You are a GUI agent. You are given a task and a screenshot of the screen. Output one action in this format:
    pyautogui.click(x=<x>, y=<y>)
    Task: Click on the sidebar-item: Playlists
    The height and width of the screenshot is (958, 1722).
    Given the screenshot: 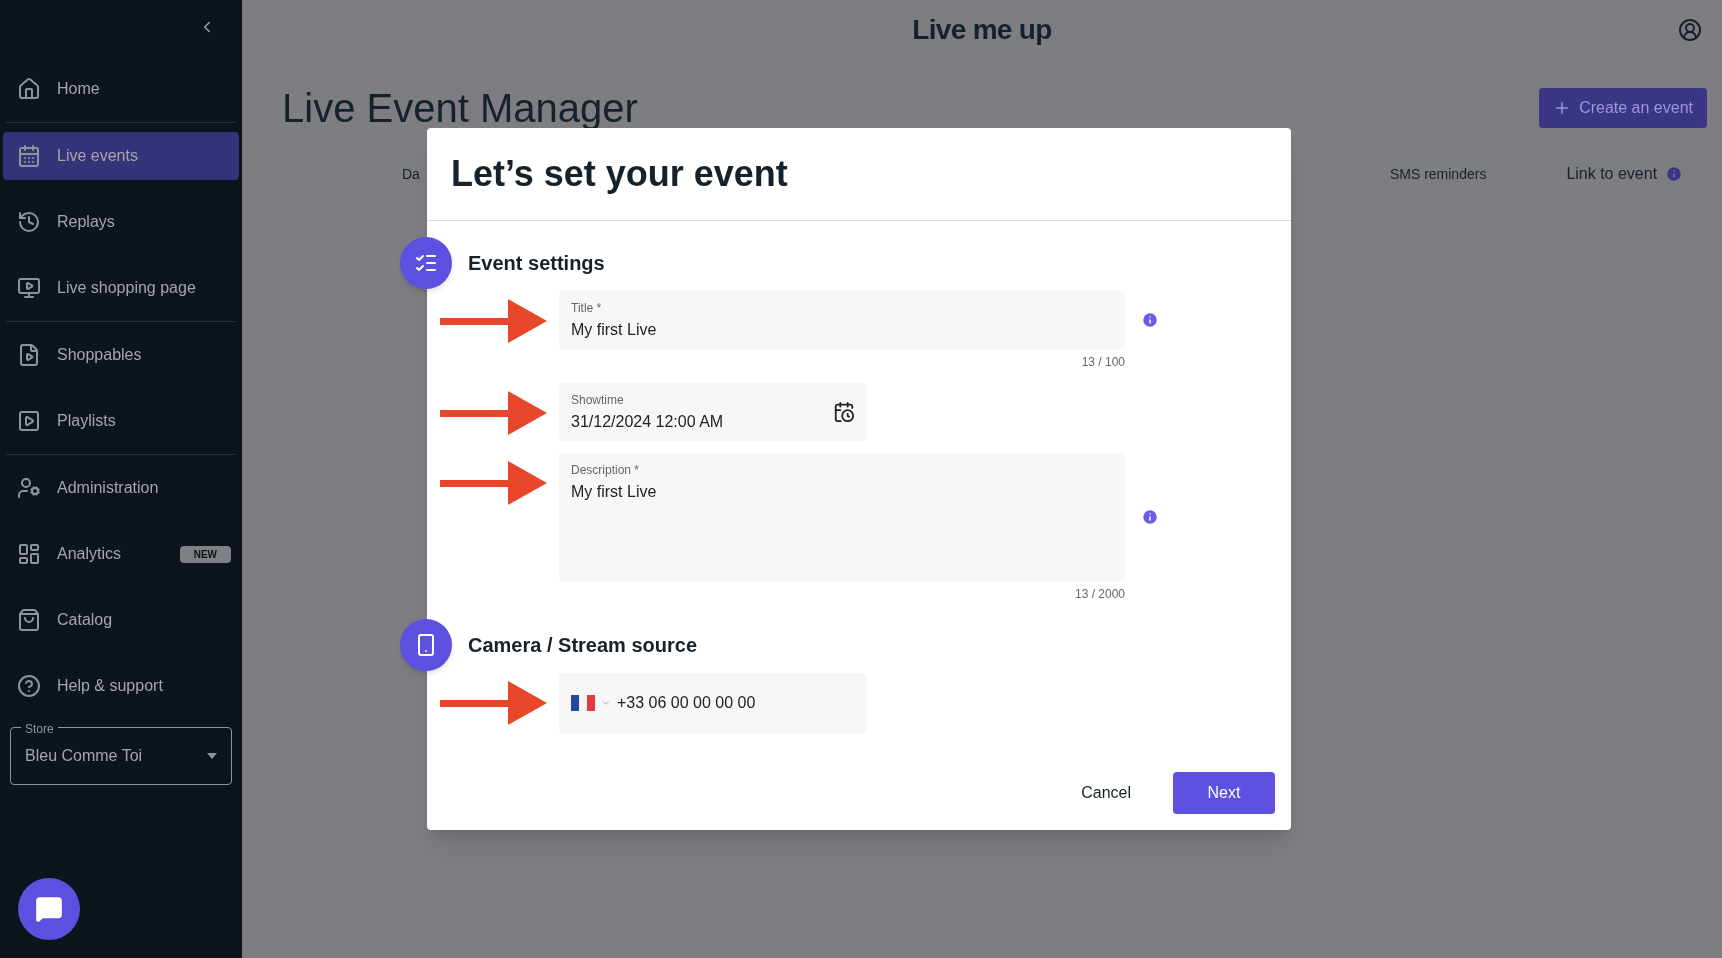 What is the action you would take?
    pyautogui.click(x=121, y=421)
    